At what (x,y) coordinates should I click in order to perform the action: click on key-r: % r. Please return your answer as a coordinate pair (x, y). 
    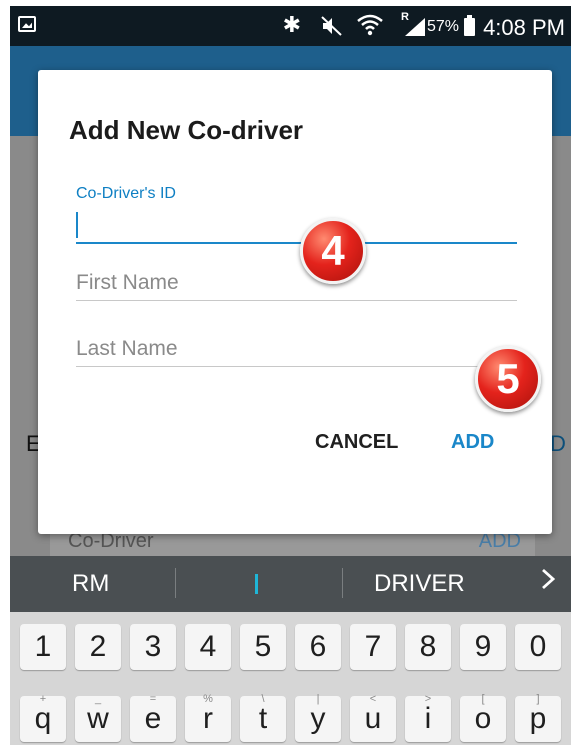
    Looking at the image, I should click on (208, 717).